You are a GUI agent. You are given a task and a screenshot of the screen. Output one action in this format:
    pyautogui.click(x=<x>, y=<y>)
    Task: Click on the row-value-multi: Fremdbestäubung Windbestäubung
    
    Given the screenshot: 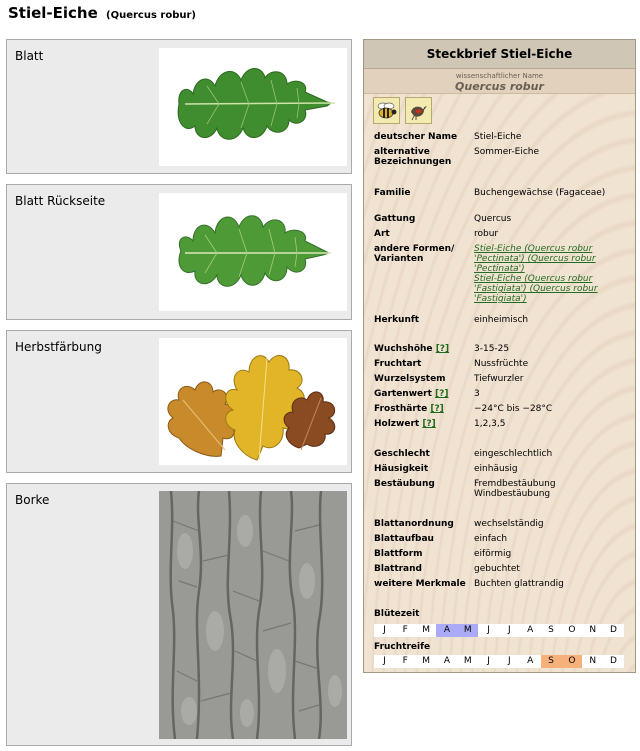 What is the action you would take?
    pyautogui.click(x=546, y=489)
    